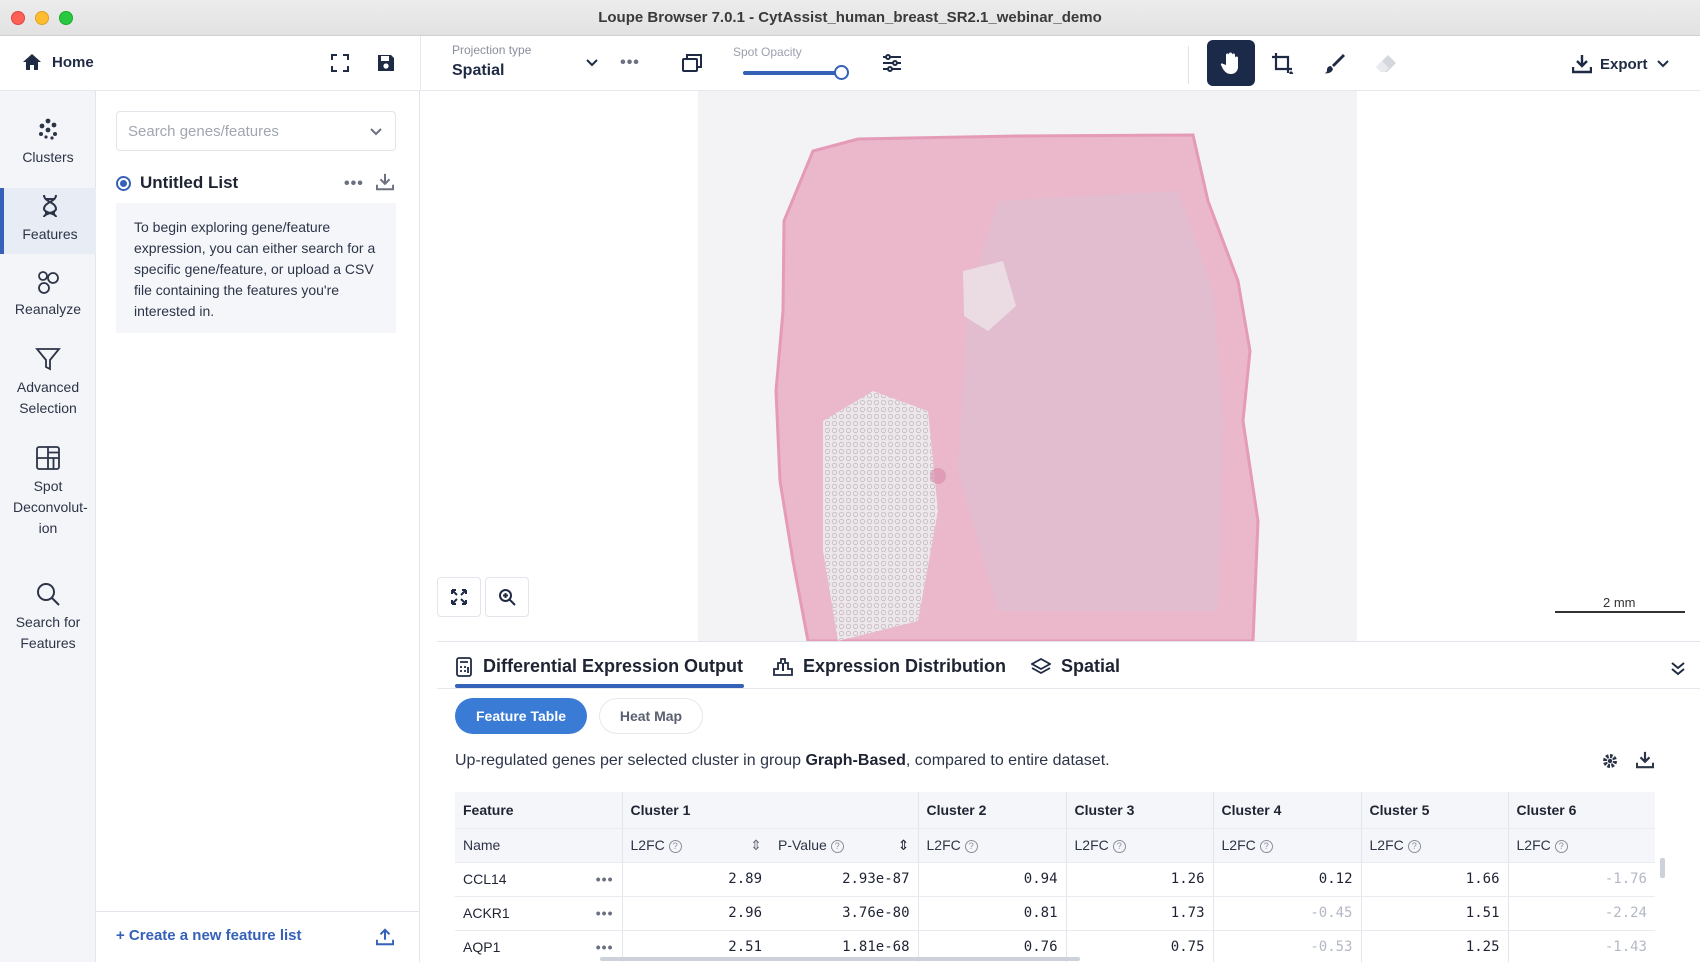 The image size is (1700, 962). What do you see at coordinates (123, 183) in the screenshot?
I see `list-radio-button` at bounding box center [123, 183].